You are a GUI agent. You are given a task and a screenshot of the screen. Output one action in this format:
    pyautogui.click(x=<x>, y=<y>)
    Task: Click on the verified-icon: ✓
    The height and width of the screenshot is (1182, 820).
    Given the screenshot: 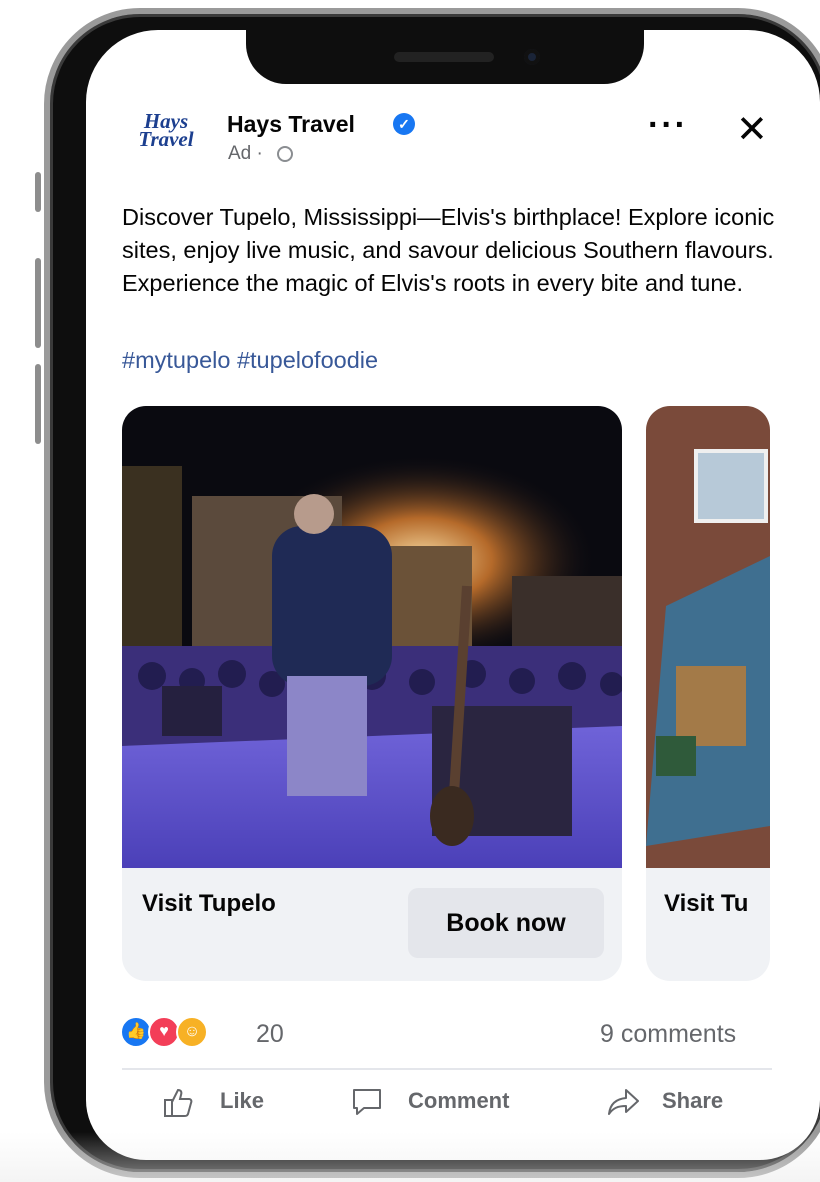 What is the action you would take?
    pyautogui.click(x=404, y=124)
    